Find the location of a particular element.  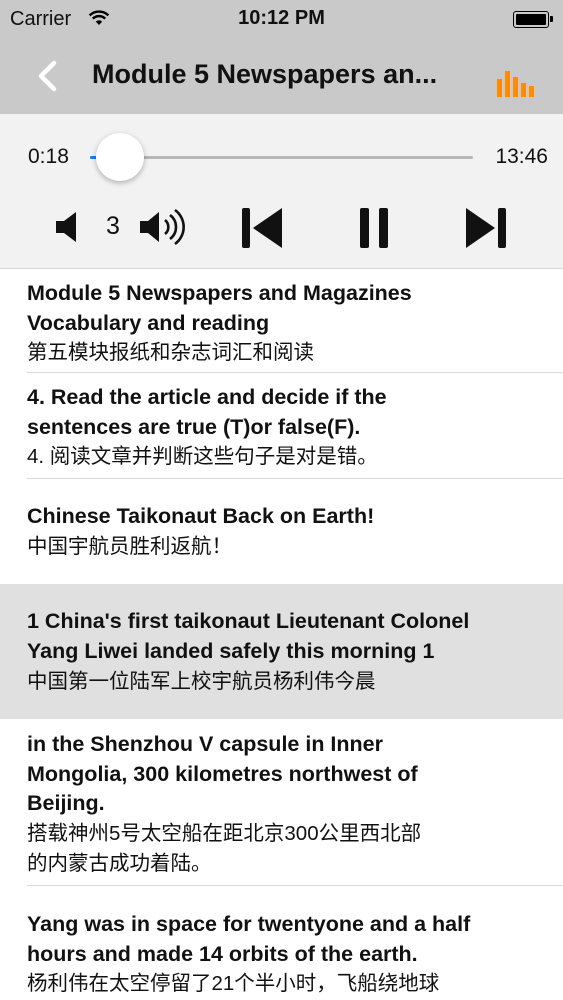

sentence-chinese: 搭载神州5号太空船在距北京300公里西北部 的内蒙古成功着陆。 is located at coordinates (224, 848).